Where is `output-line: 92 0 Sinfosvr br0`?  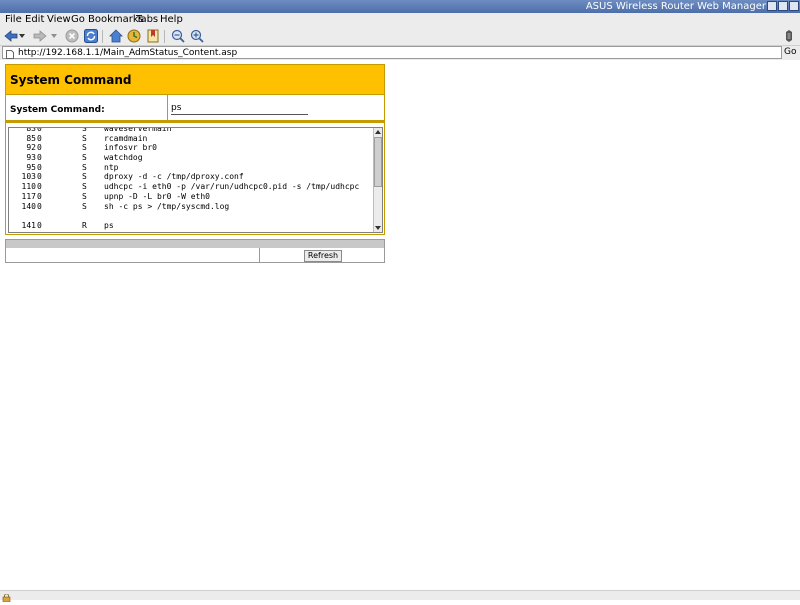 output-line: 92 0 Sinfosvr br0 is located at coordinates (192, 148).